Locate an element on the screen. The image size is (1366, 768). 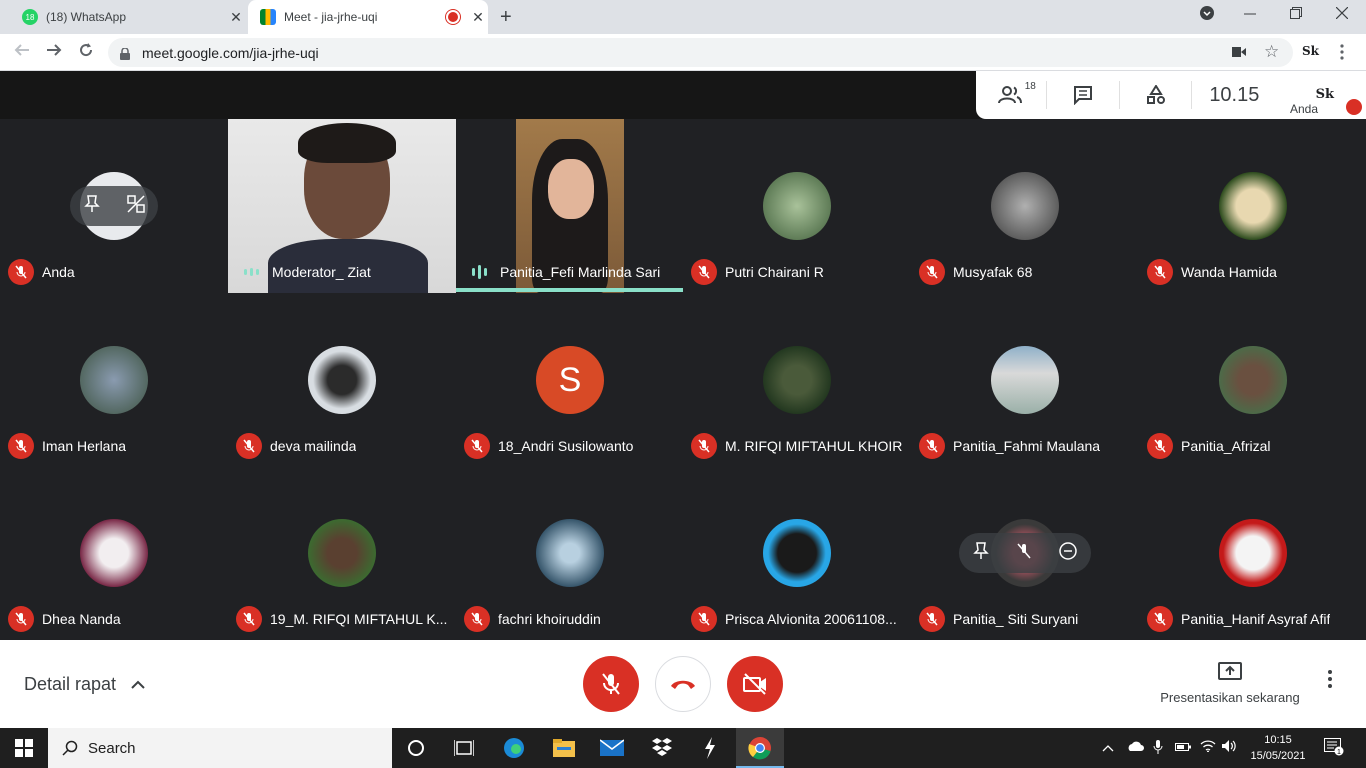
participant-name-row: Anda is located at coordinates (41, 272).